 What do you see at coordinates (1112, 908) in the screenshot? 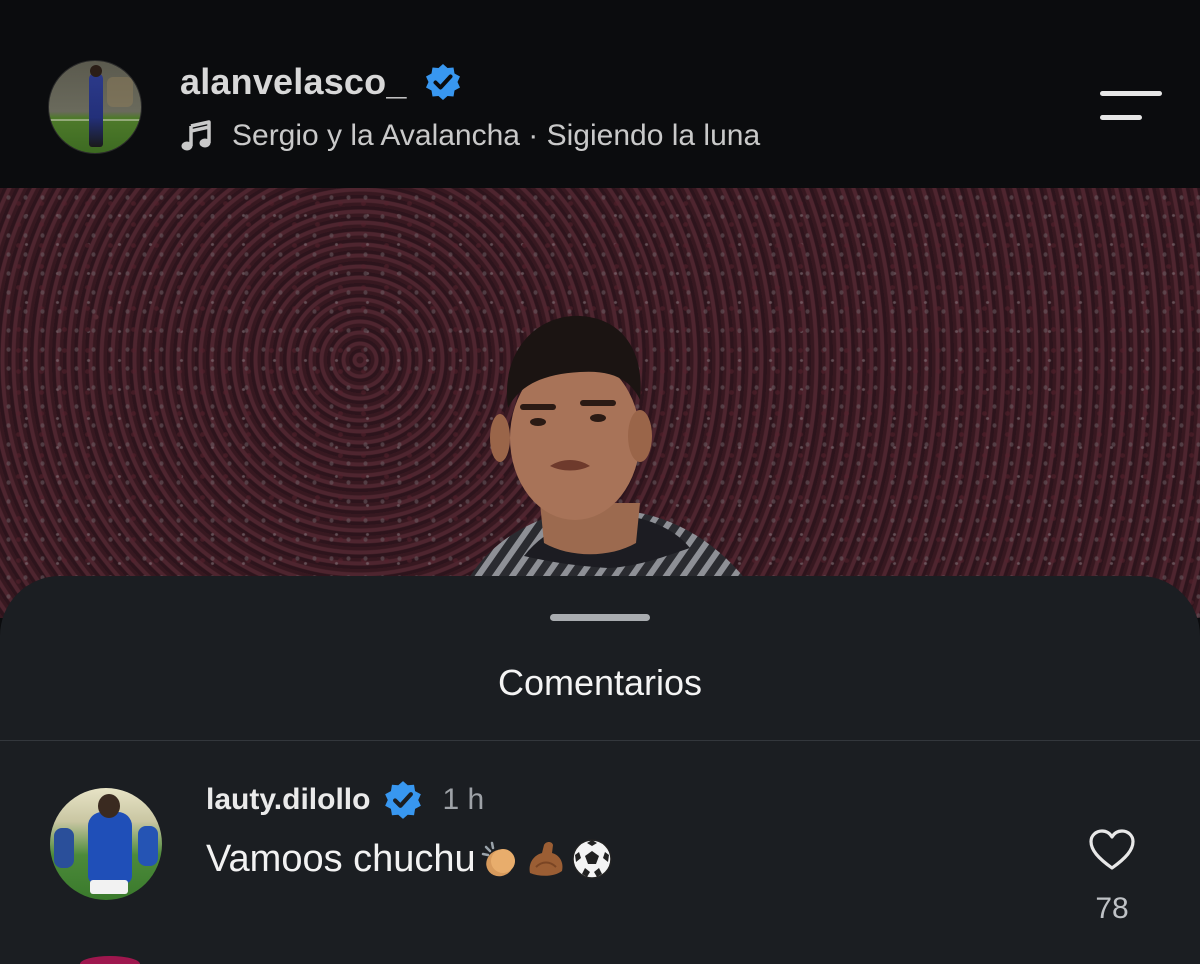
I see `like-count: 78` at bounding box center [1112, 908].